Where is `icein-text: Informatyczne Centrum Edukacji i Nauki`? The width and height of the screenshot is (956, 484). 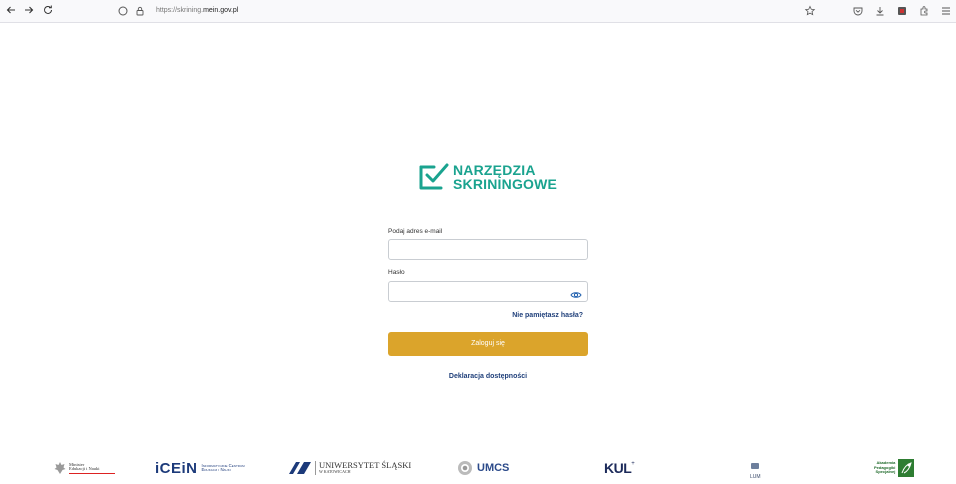
icein-text: Informatyczne Centrum Edukacji i Nauki is located at coordinates (223, 468).